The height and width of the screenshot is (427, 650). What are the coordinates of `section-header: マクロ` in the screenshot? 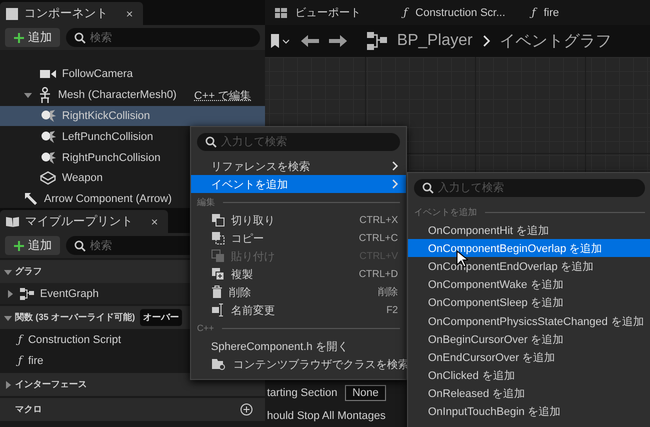 It's located at (132, 409).